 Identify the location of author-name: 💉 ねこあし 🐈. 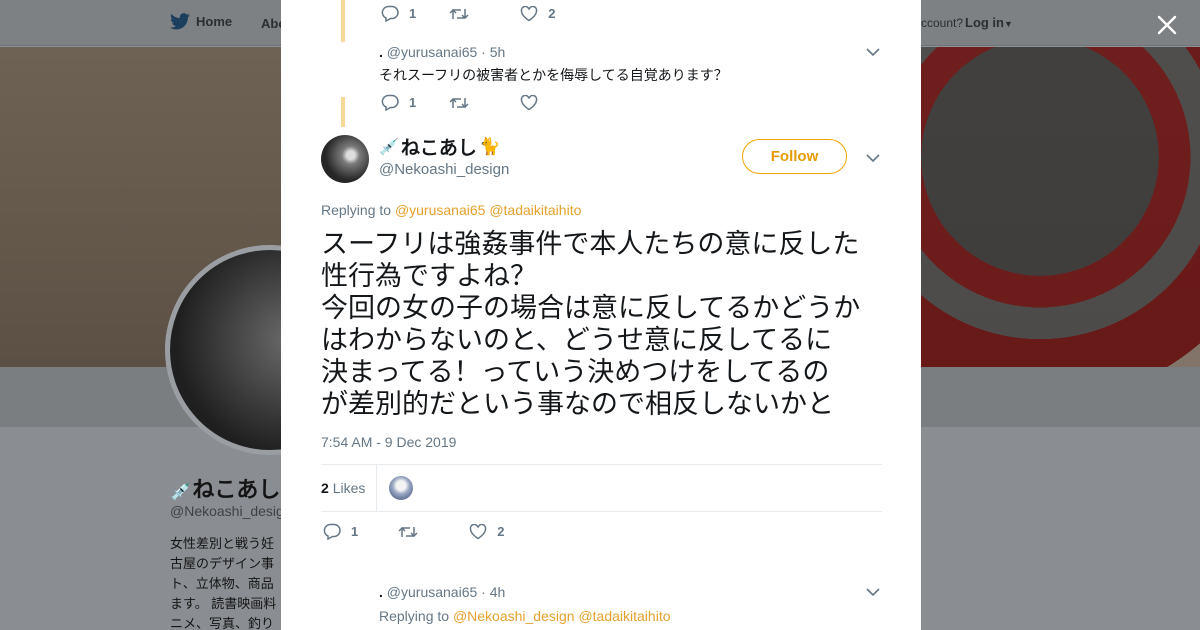
(439, 146).